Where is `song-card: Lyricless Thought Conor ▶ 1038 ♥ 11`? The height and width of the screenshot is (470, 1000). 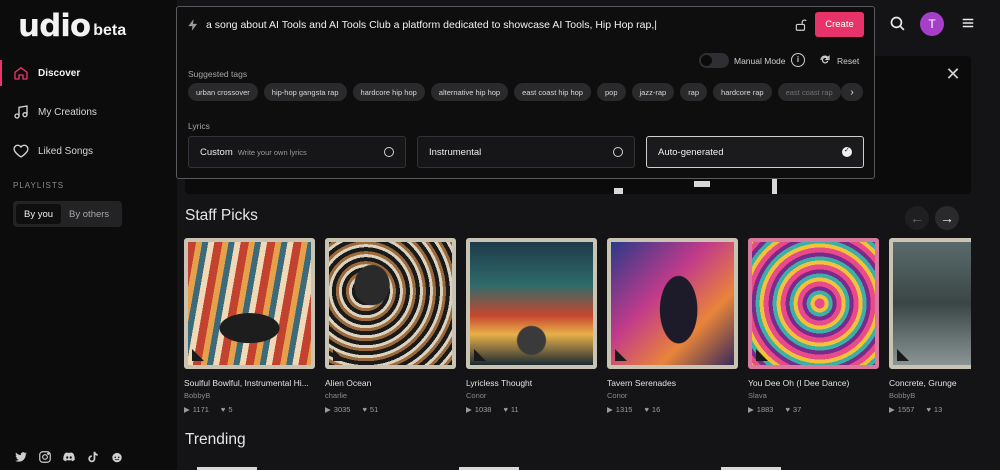 song-card: Lyricless Thought Conor ▶ 1038 ♥ 11 is located at coordinates (531, 326).